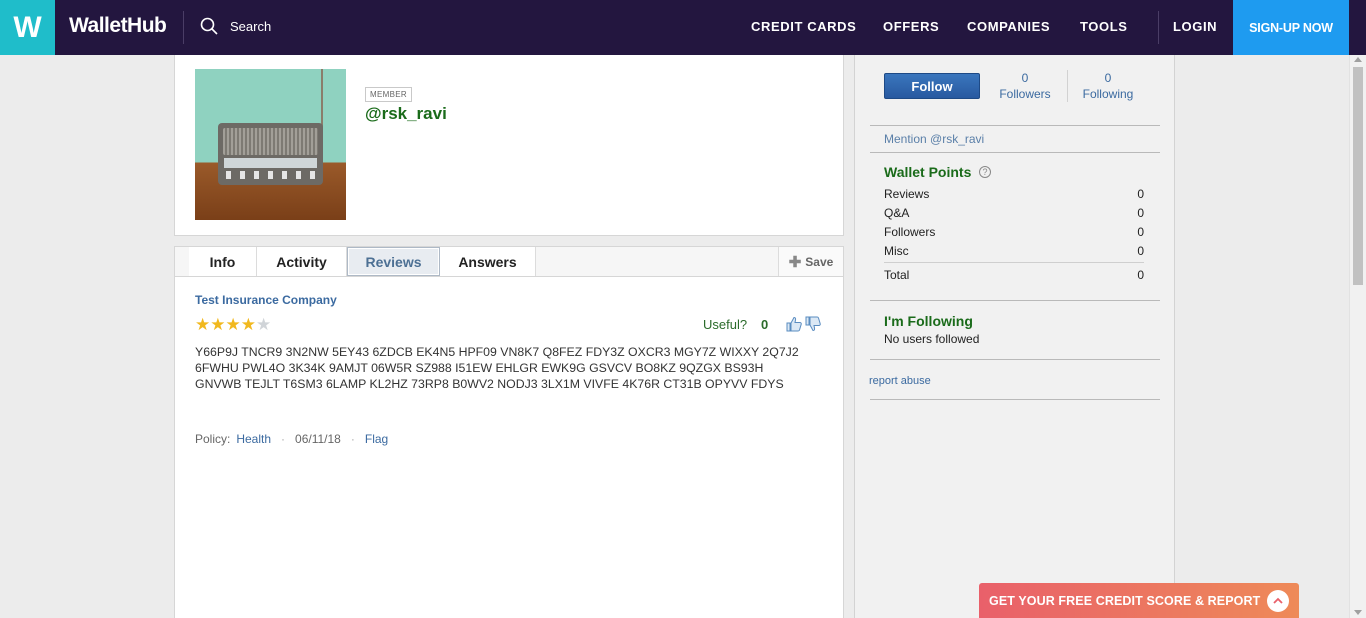 The image size is (1366, 618). What do you see at coordinates (322, 98) in the screenshot?
I see `radio-antenna` at bounding box center [322, 98].